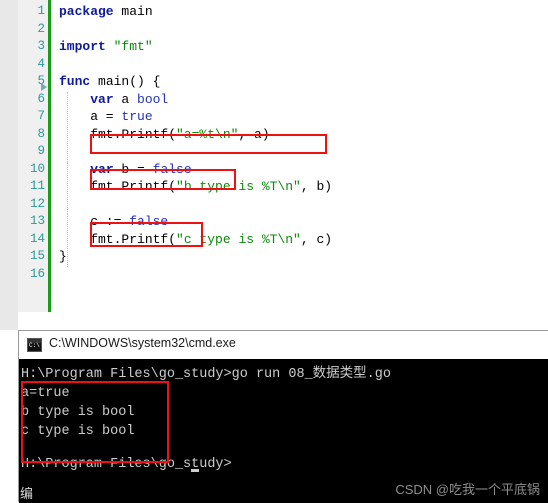  Describe the element at coordinates (32, 30) in the screenshot. I see `line-number-2: 2` at that location.